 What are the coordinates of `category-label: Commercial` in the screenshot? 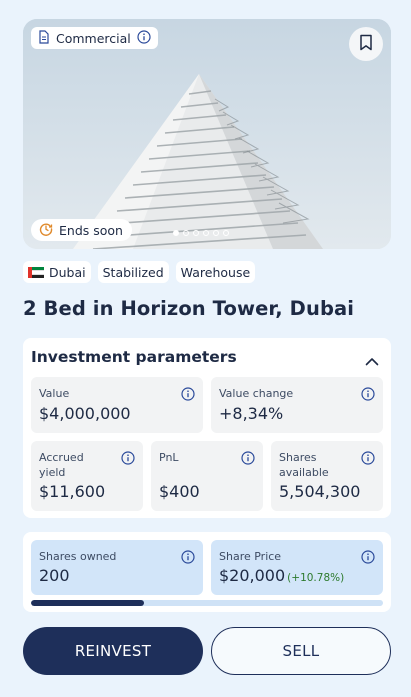 It's located at (93, 38).